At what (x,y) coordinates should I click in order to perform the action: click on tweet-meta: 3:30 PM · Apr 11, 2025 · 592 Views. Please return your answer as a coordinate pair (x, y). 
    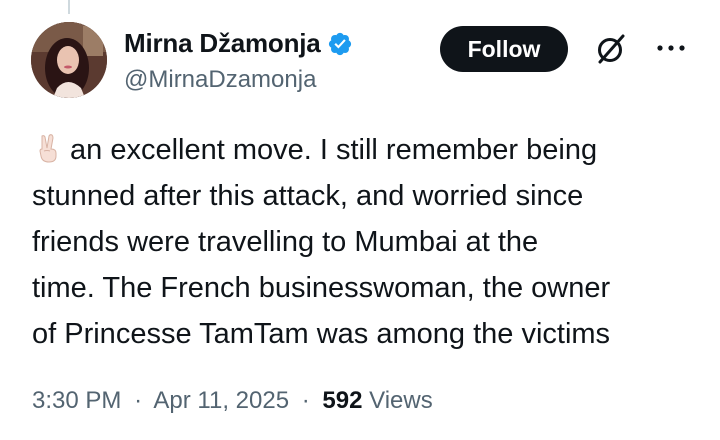
    Looking at the image, I should click on (232, 401).